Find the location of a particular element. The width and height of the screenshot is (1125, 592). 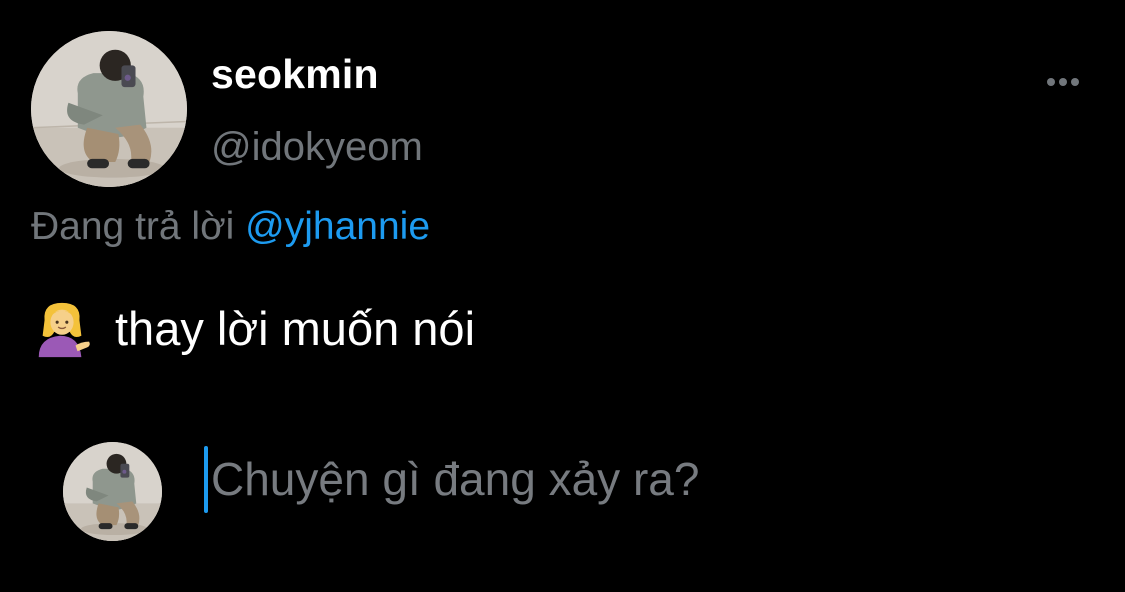

text-caret is located at coordinates (206, 479).